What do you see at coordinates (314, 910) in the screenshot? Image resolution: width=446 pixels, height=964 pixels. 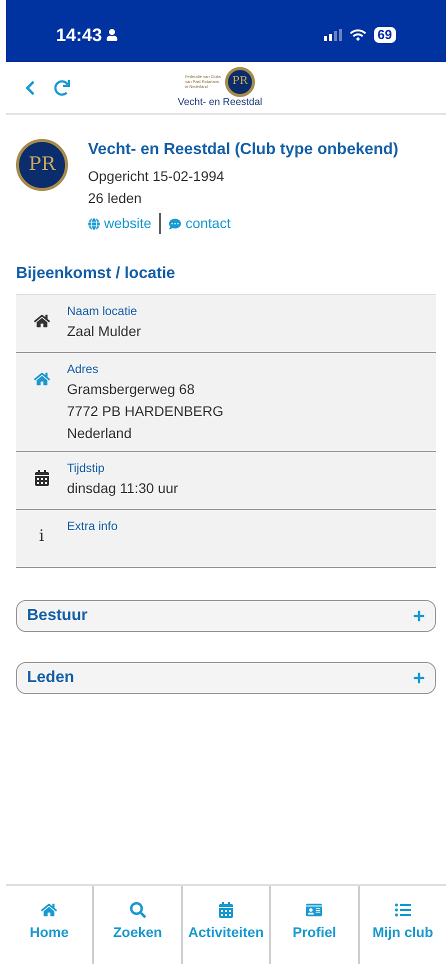 I see `card-icon` at bounding box center [314, 910].